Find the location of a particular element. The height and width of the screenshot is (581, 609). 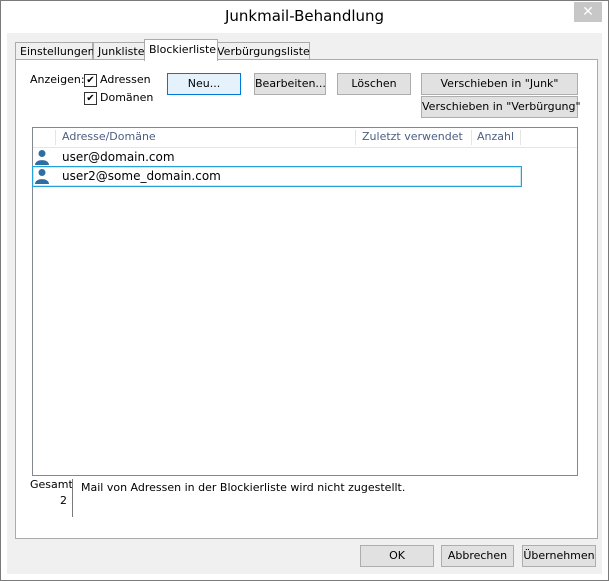

window-frame-right is located at coordinates (605, 306).